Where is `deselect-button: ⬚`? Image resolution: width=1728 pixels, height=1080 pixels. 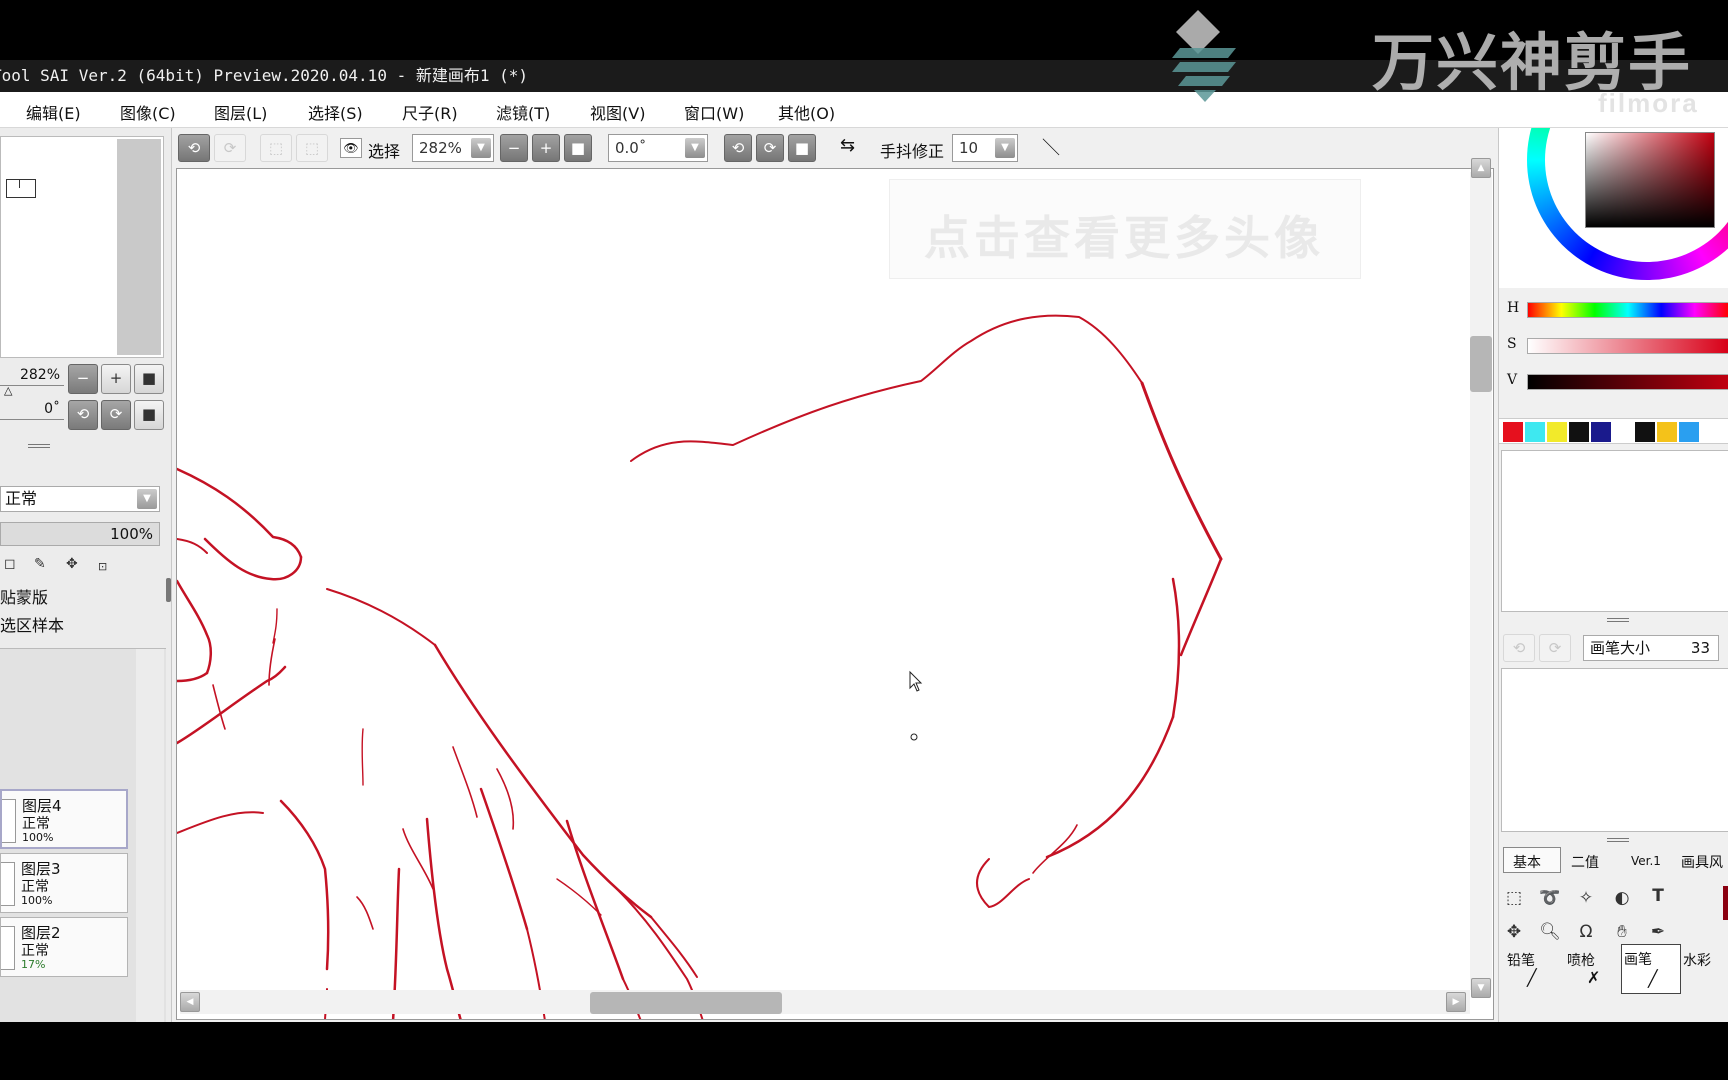 deselect-button: ⬚ is located at coordinates (276, 148).